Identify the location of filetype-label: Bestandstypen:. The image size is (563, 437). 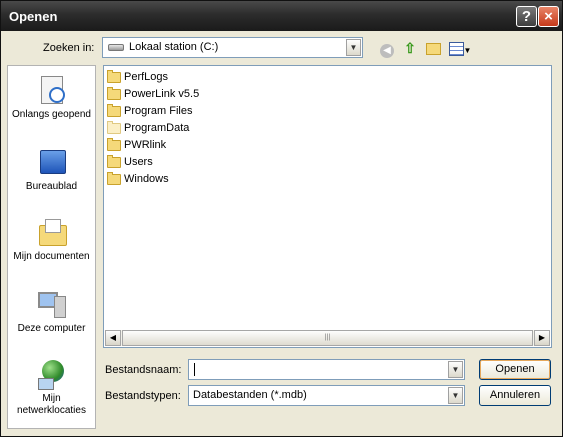
(143, 396).